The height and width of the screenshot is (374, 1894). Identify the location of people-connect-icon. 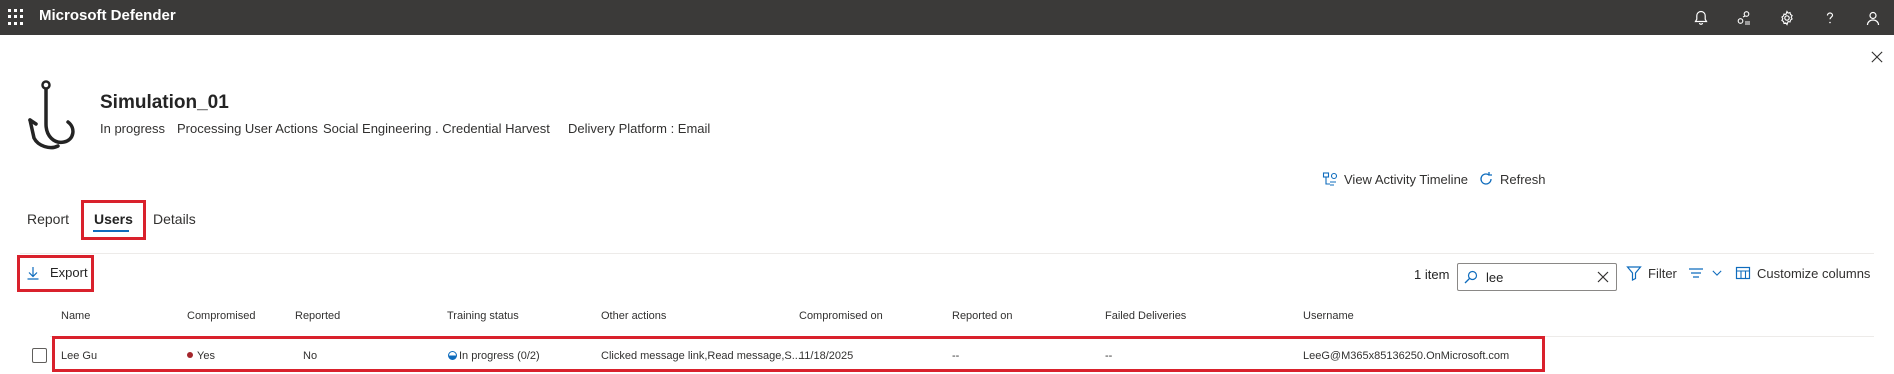
(1743, 17).